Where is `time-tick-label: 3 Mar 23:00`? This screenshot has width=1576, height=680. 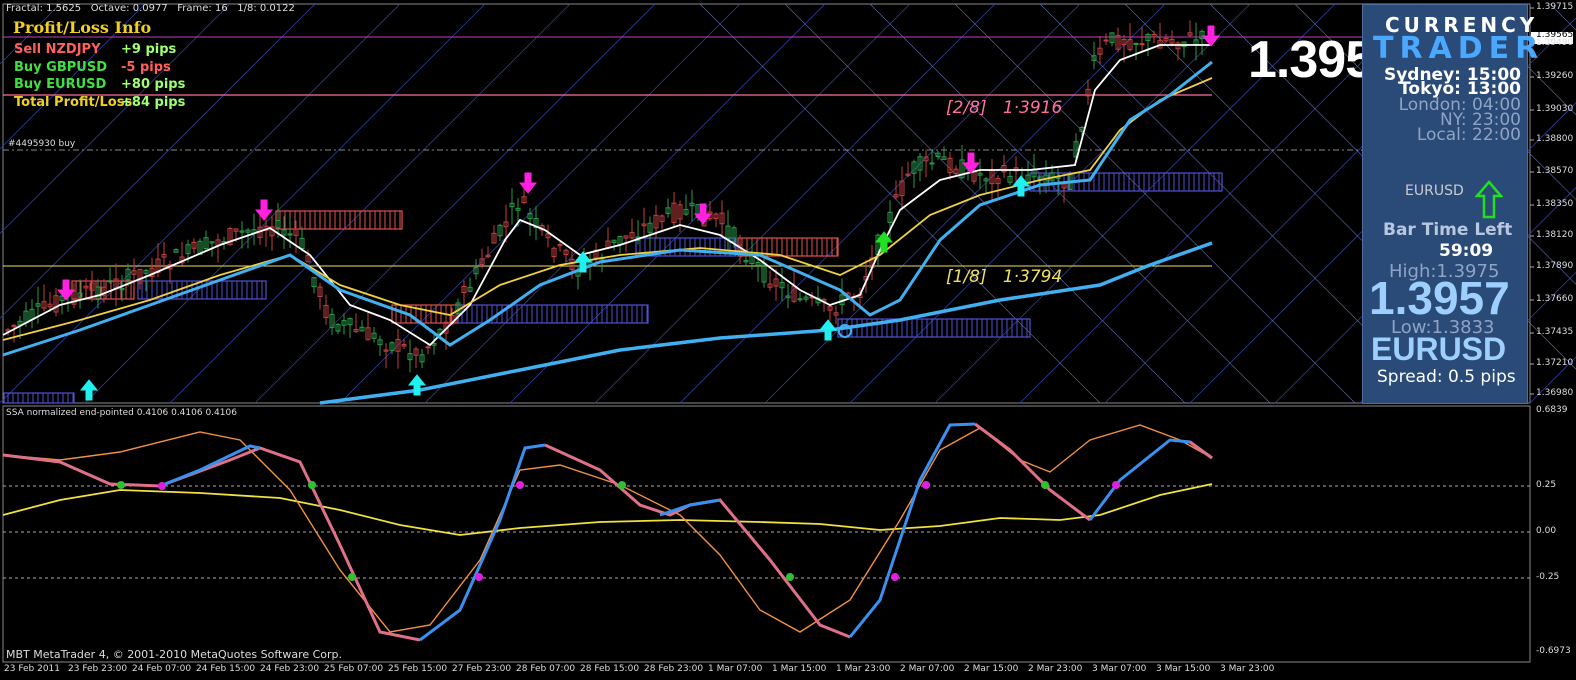 time-tick-label: 3 Mar 23:00 is located at coordinates (1247, 669).